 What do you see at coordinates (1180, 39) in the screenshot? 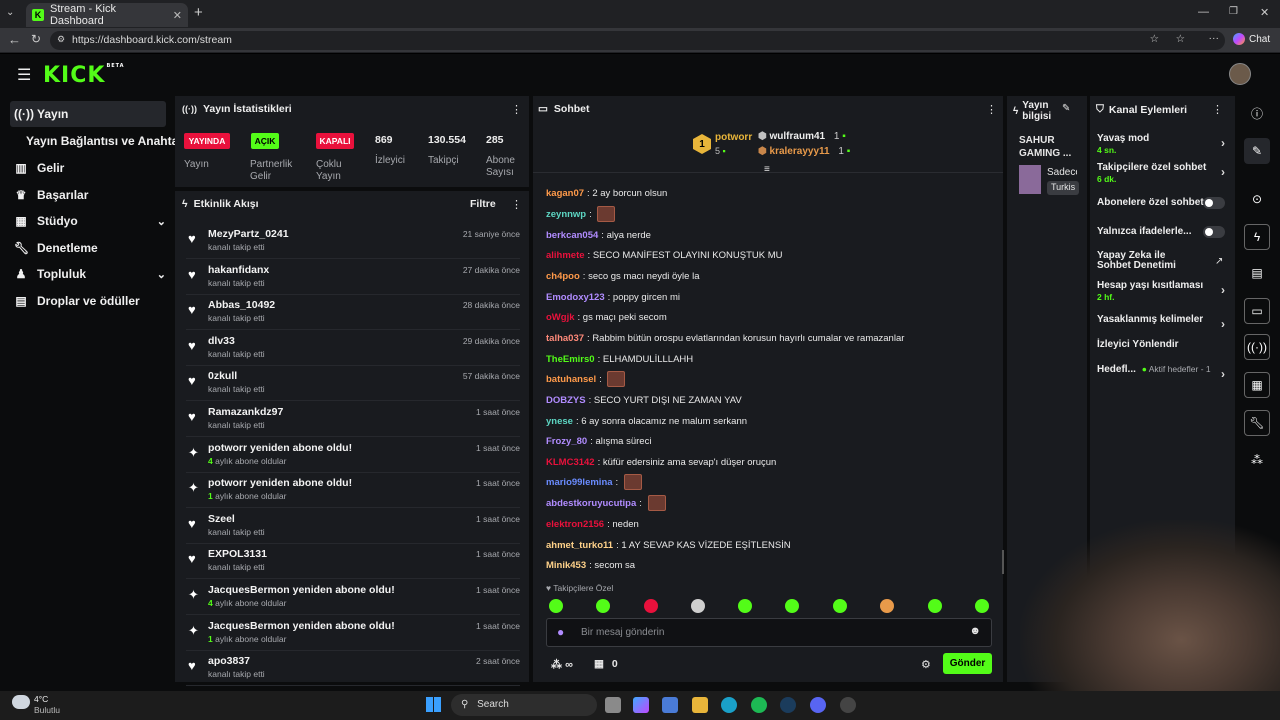
I see `collections-icon: ☆` at bounding box center [1180, 39].